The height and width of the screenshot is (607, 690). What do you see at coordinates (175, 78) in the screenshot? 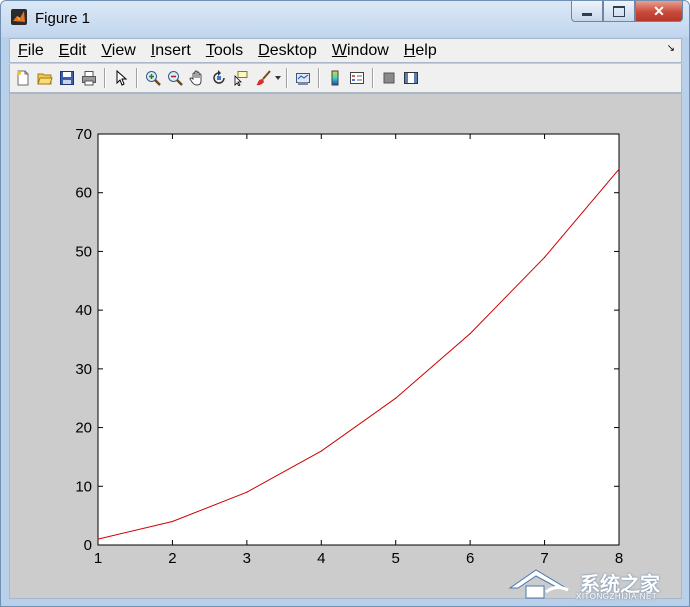
I see `zoom-out-icon` at bounding box center [175, 78].